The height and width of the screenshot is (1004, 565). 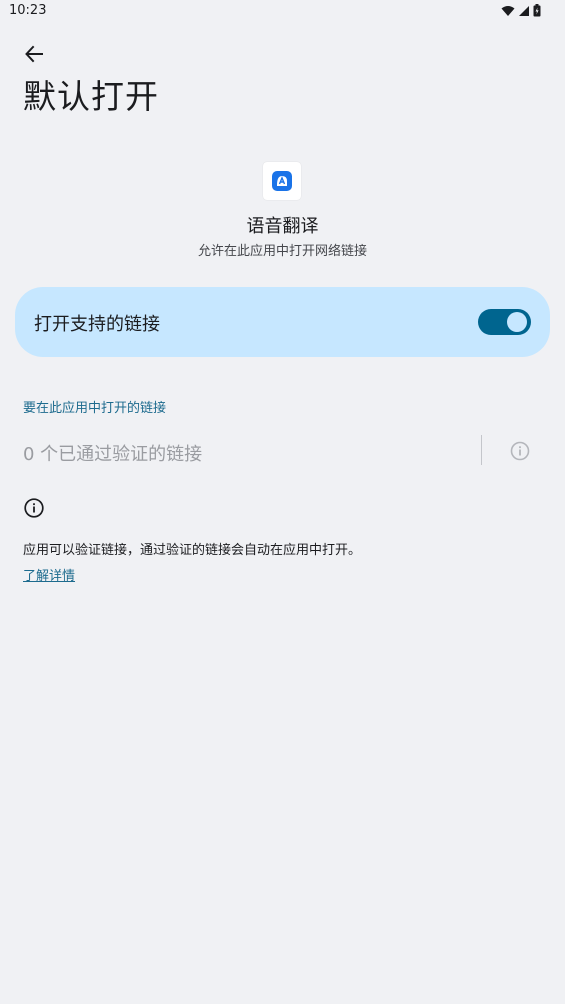 What do you see at coordinates (282, 251) in the screenshot?
I see `app-subtitle: 允许在此应用中打开网络链接` at bounding box center [282, 251].